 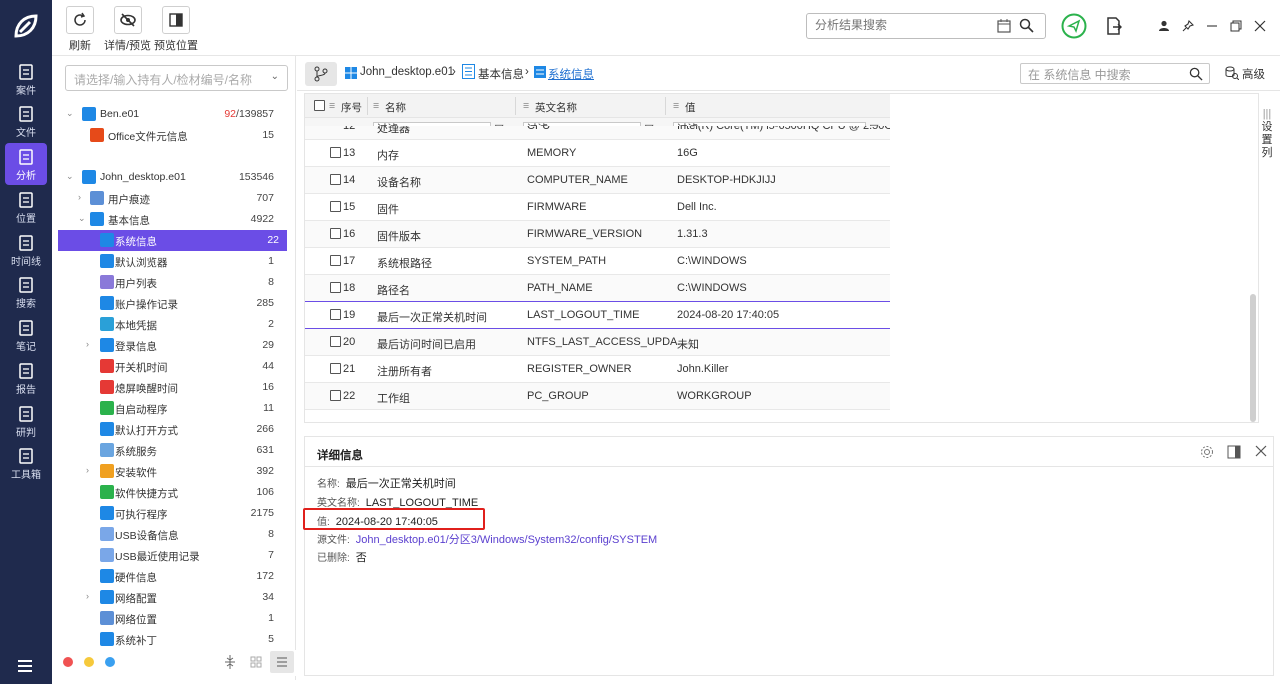 What do you see at coordinates (170, 177) in the screenshot?
I see `tree-item: ⌄ John_desktop.e01 153546` at bounding box center [170, 177].